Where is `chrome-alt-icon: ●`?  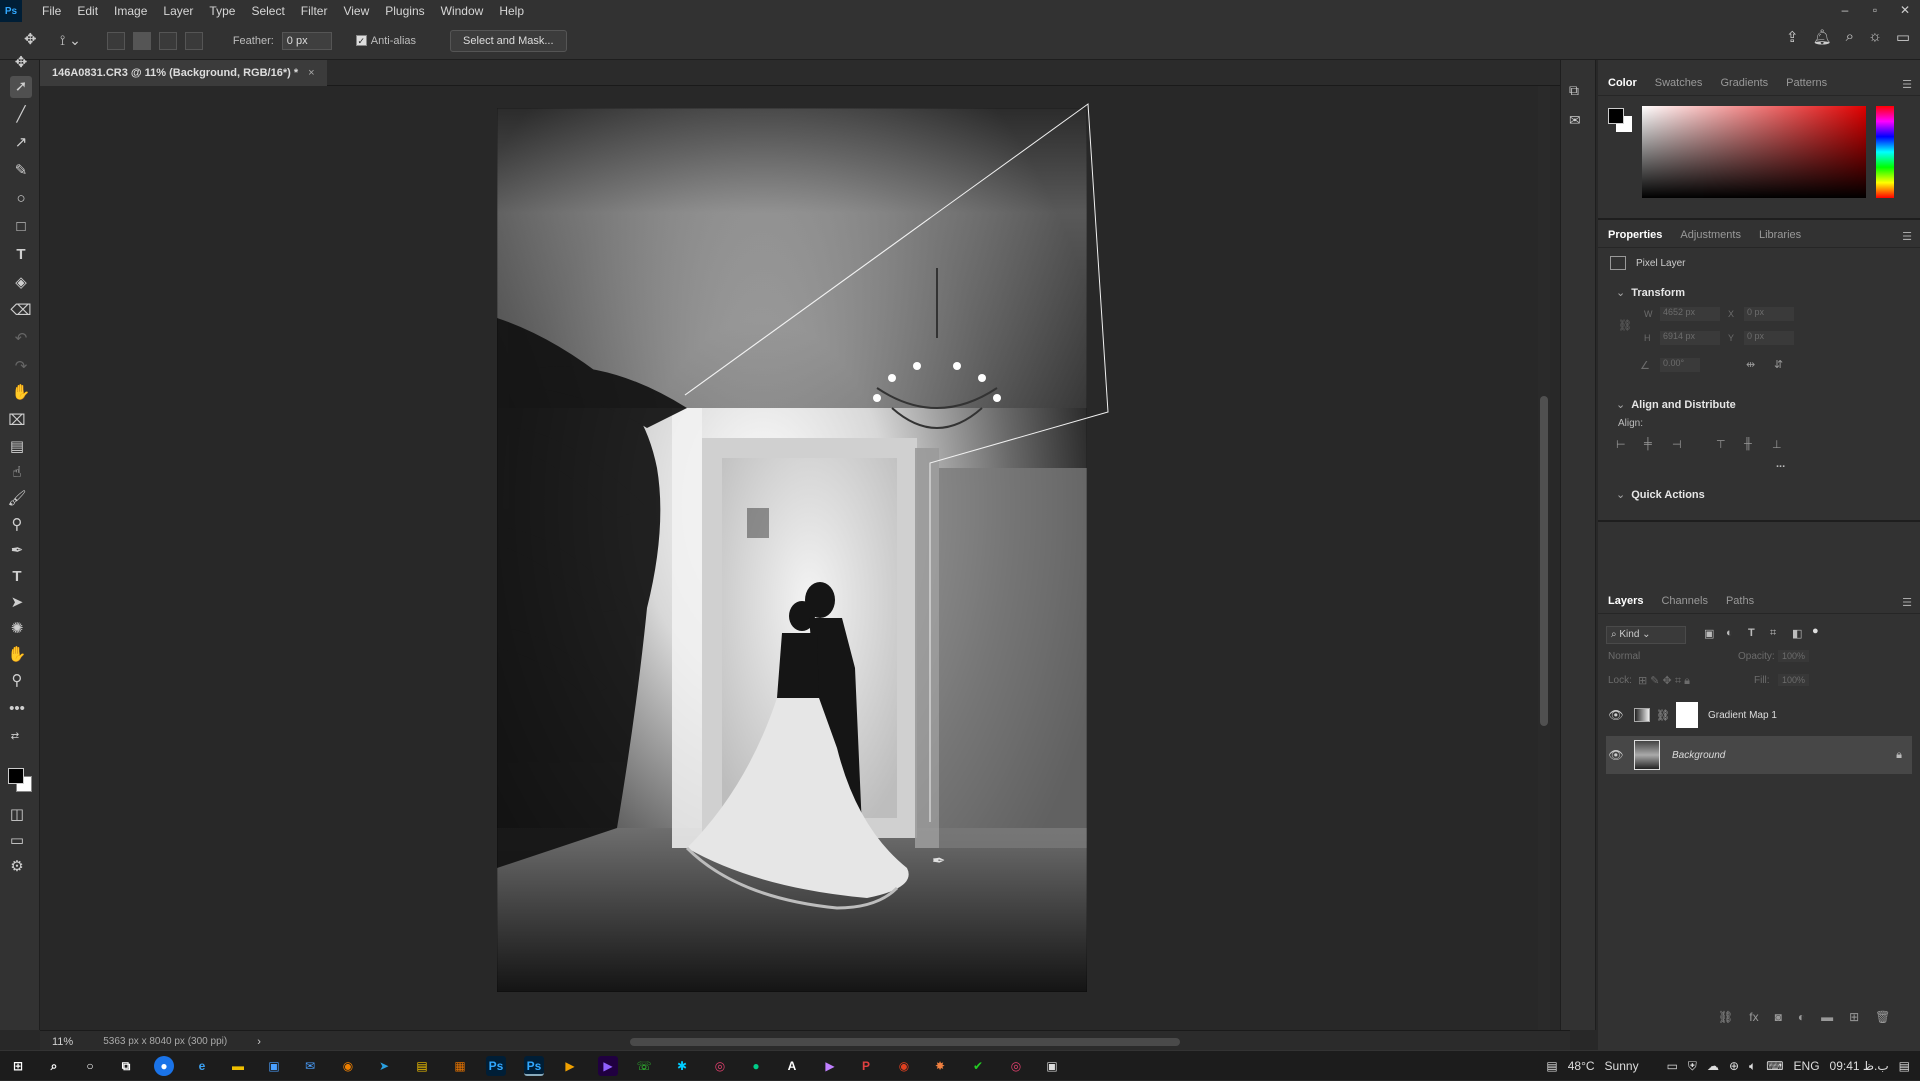
chrome-alt-icon: ● is located at coordinates (756, 1066).